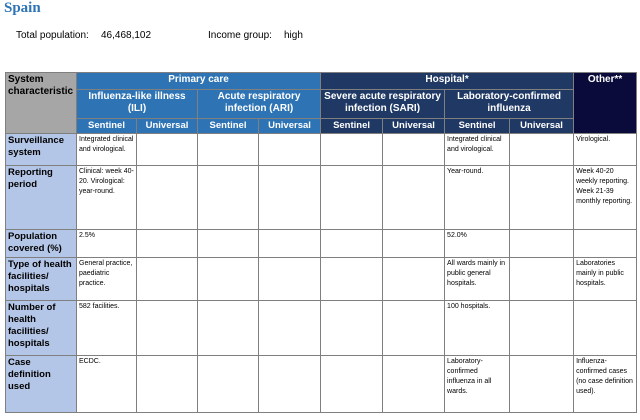 This screenshot has width=640, height=420. I want to click on system-characteristic-header: System characteristic, so click(41, 103).